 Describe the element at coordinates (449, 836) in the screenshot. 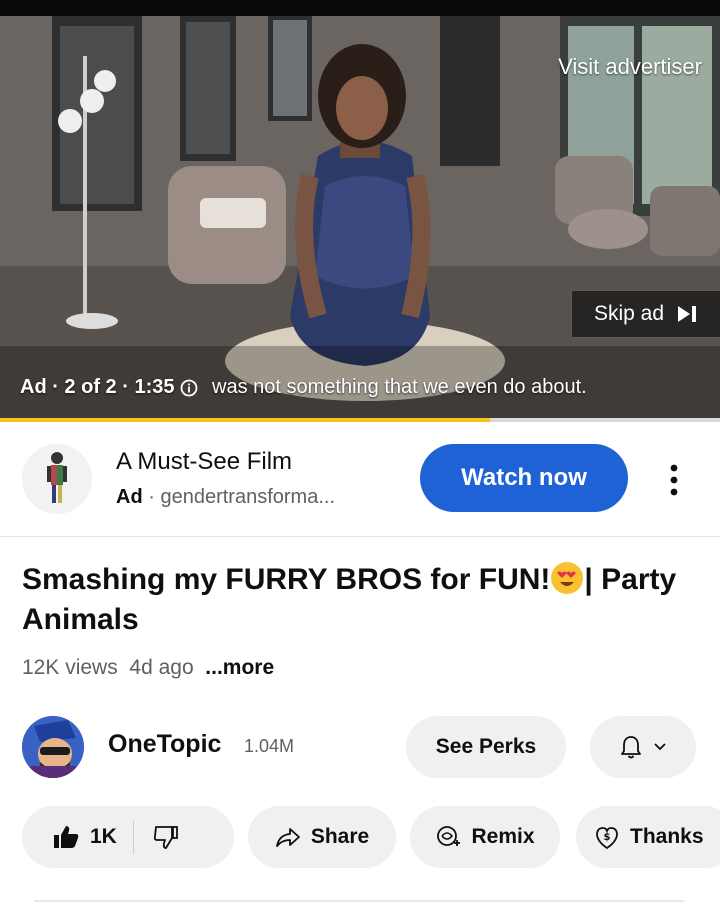

I see `remix-icon` at that location.